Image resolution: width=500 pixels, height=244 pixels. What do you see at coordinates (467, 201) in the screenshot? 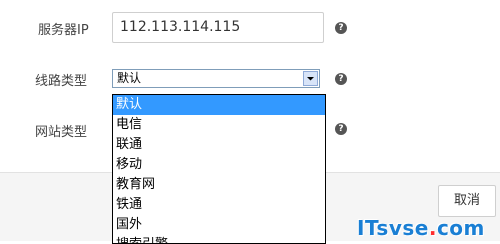
I see `cancel-button: 取消` at bounding box center [467, 201].